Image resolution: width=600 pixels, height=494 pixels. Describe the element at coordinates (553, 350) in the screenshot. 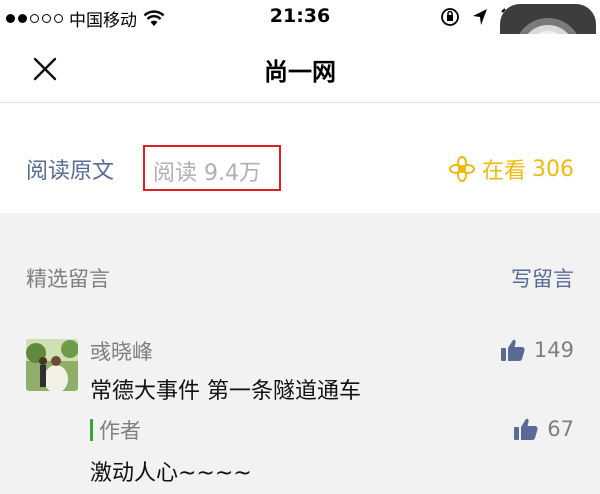

I see `comment-like-count: 149` at that location.